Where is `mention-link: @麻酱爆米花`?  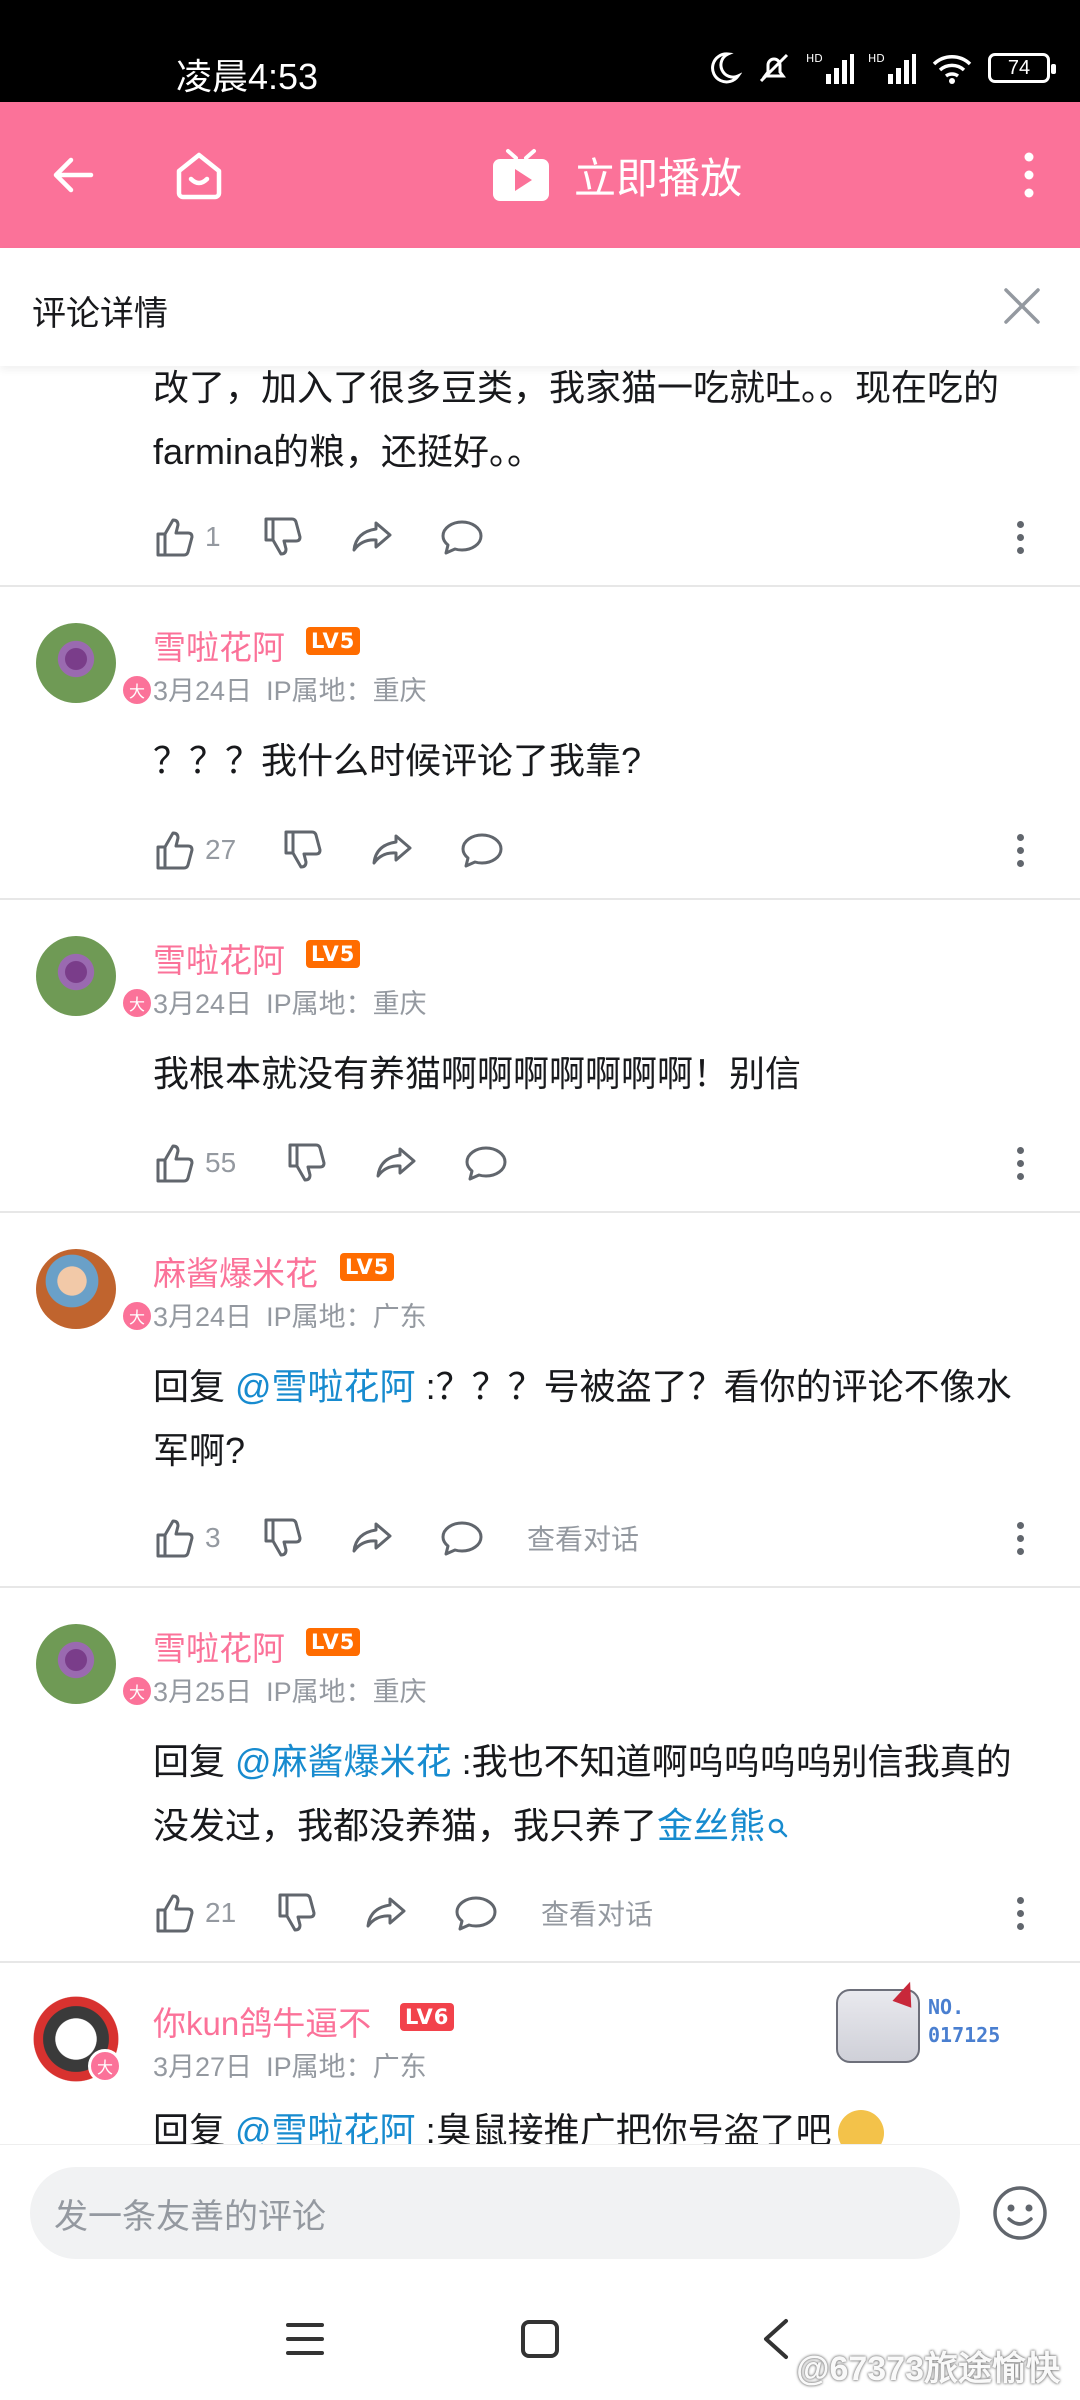 mention-link: @麻酱爆米花 is located at coordinates (343, 1761).